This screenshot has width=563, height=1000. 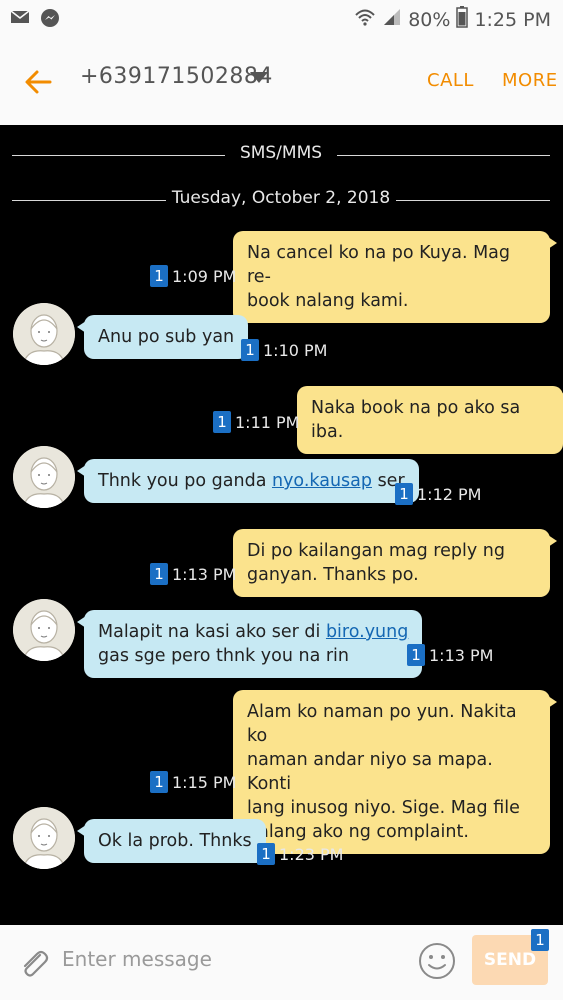 What do you see at coordinates (370, 772) in the screenshot?
I see `message-text: naman andar niyo sa mapa. Konti` at bounding box center [370, 772].